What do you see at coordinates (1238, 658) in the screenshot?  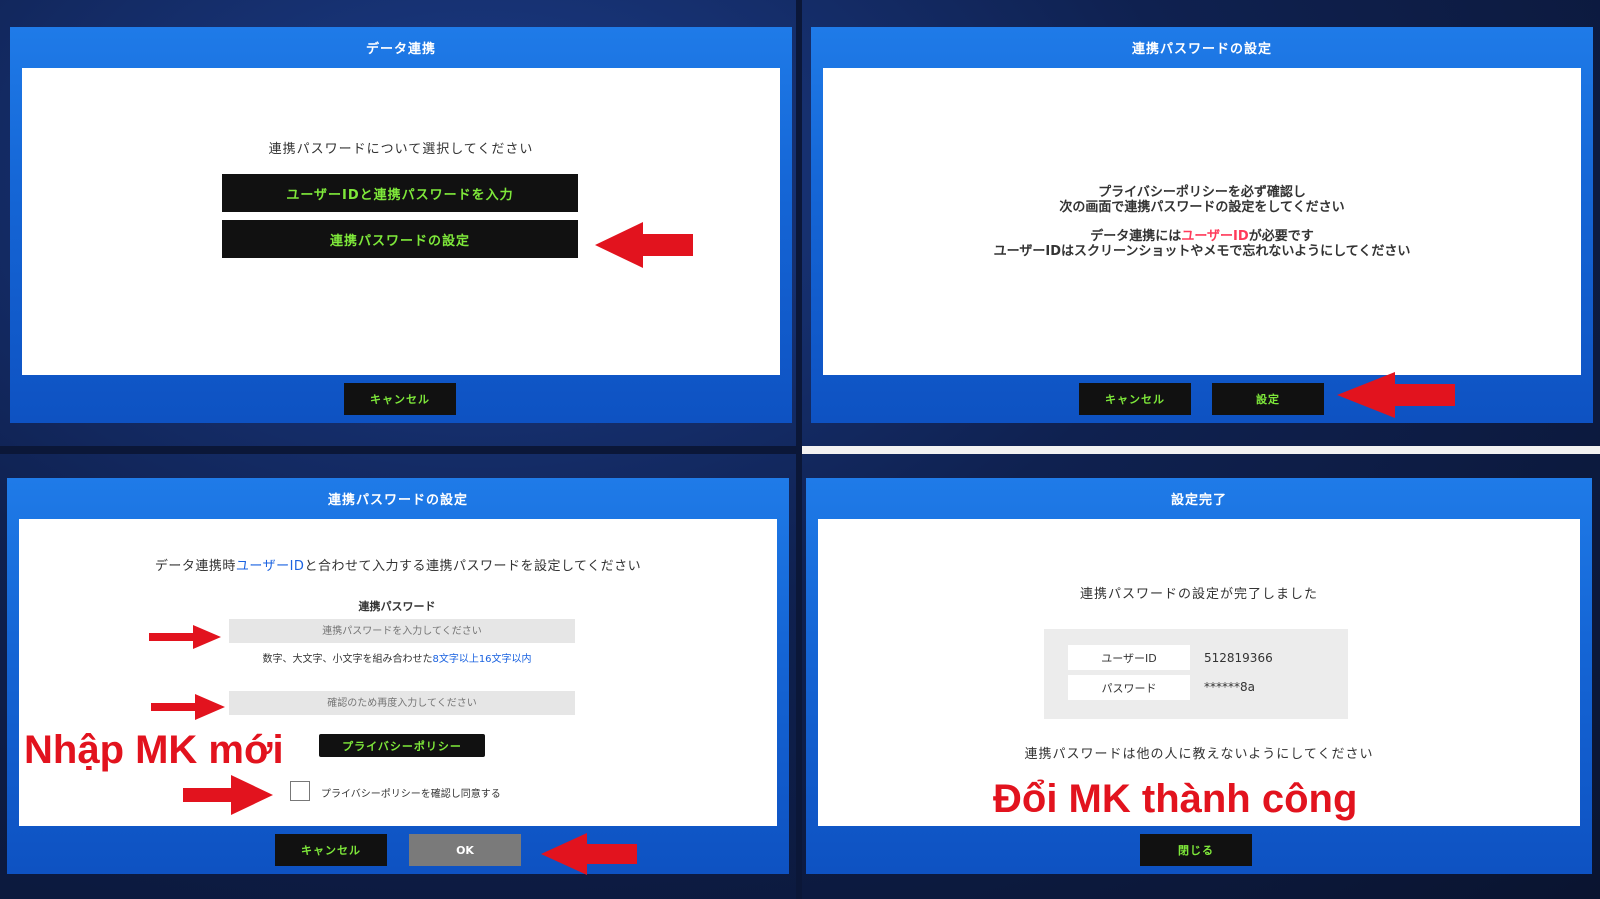 I see `user-id-value: 512819366` at bounding box center [1238, 658].